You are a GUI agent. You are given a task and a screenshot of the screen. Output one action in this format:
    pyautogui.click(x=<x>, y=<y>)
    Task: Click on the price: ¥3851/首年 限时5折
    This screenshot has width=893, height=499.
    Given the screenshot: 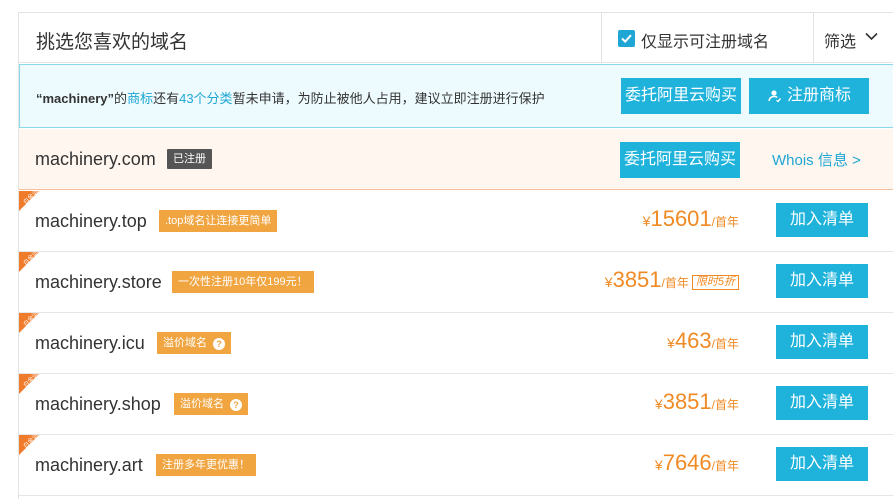 What is the action you would take?
    pyautogui.click(x=672, y=280)
    